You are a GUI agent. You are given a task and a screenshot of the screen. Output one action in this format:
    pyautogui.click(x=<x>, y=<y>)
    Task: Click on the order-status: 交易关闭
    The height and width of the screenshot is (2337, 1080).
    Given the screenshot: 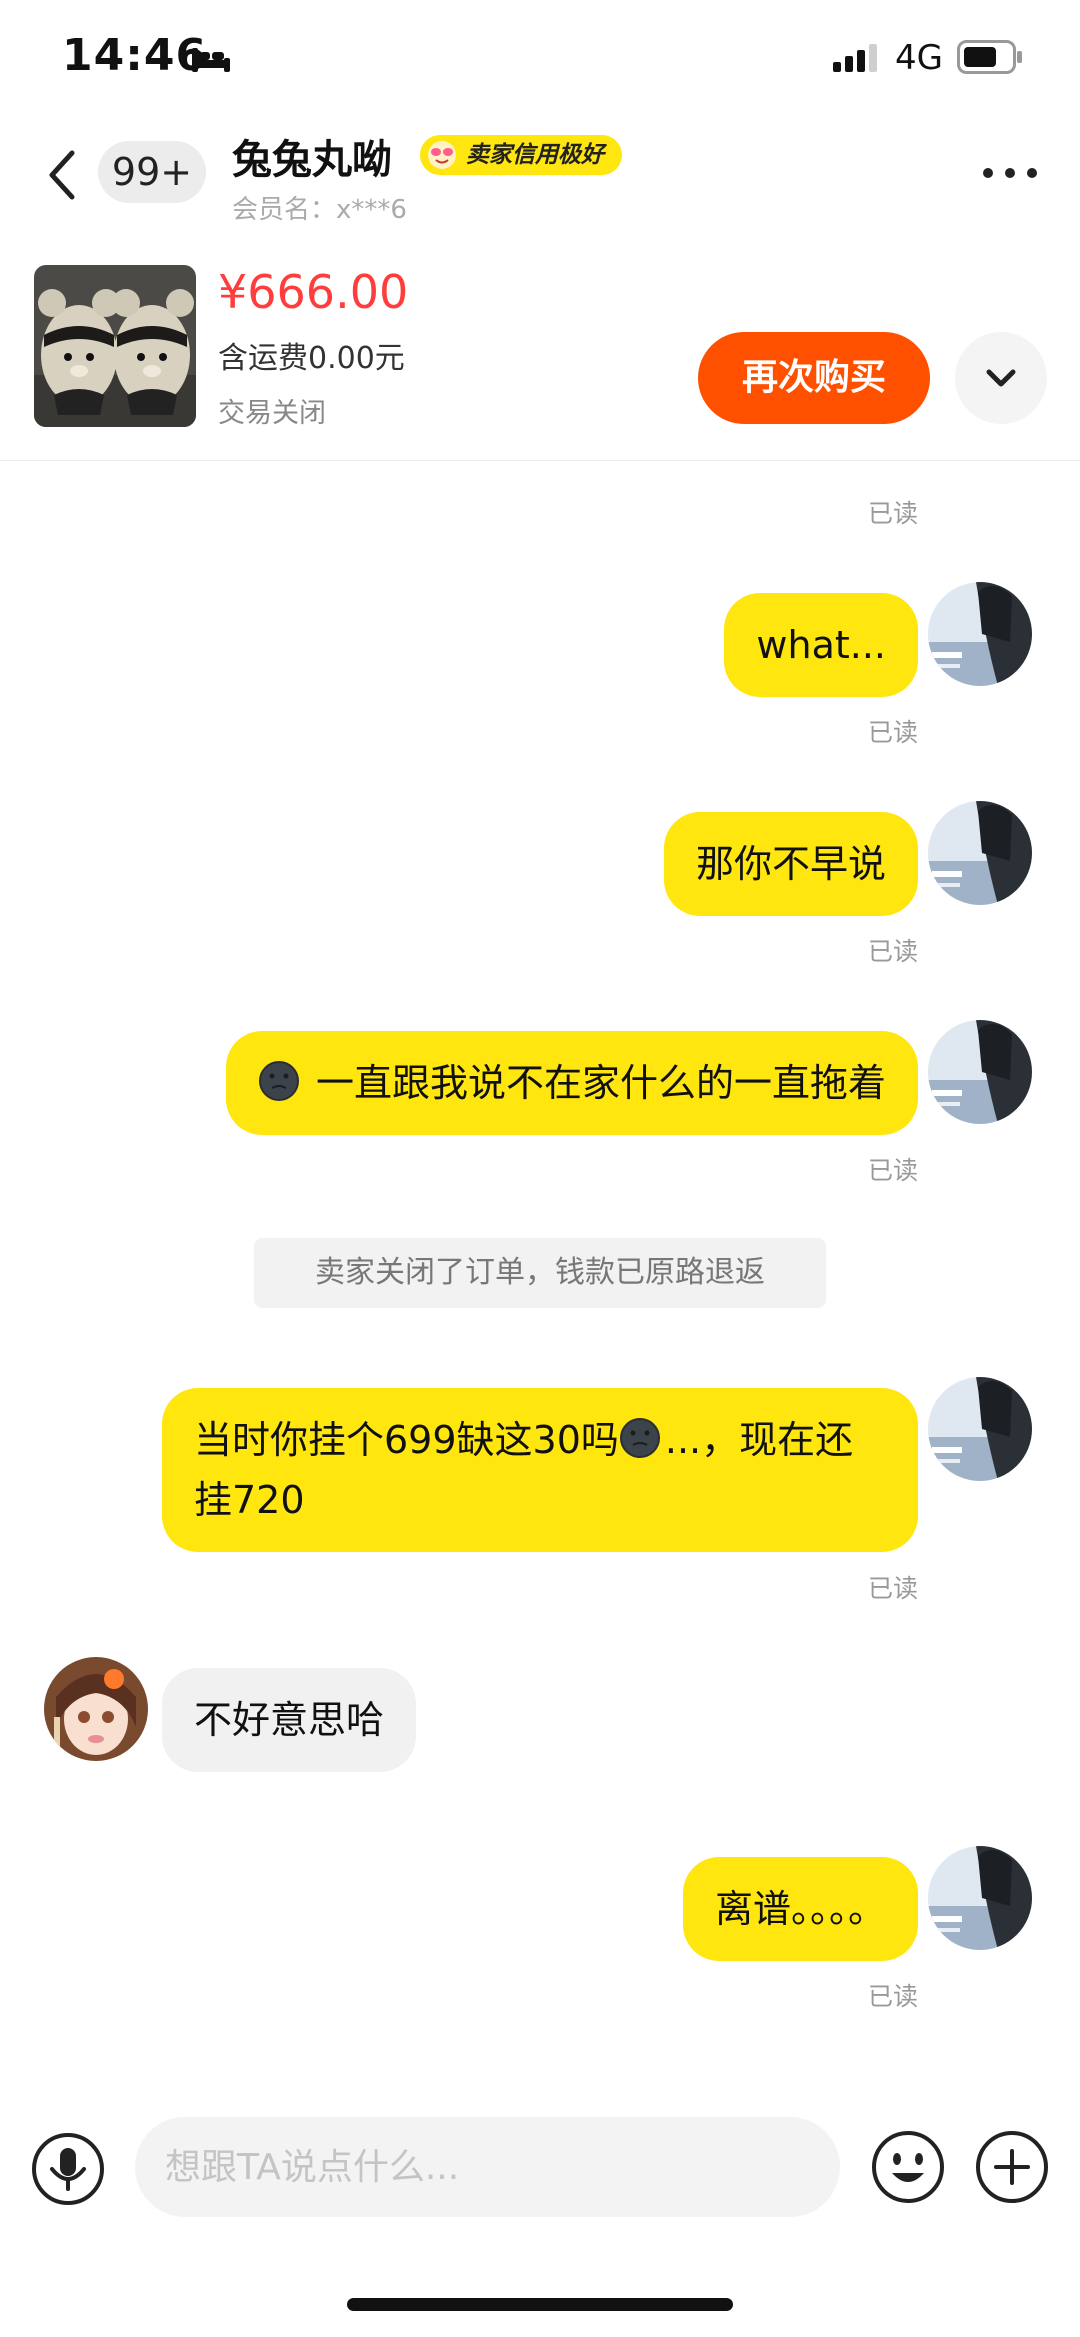 What is the action you would take?
    pyautogui.click(x=272, y=413)
    